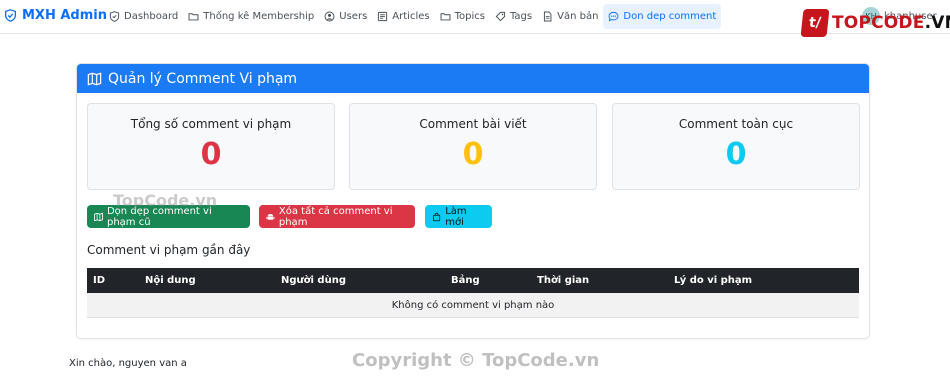 Image resolution: width=950 pixels, height=382 pixels. What do you see at coordinates (476, 360) in the screenshot?
I see `watermark-copyright: Copyright © TopCode.vn` at bounding box center [476, 360].